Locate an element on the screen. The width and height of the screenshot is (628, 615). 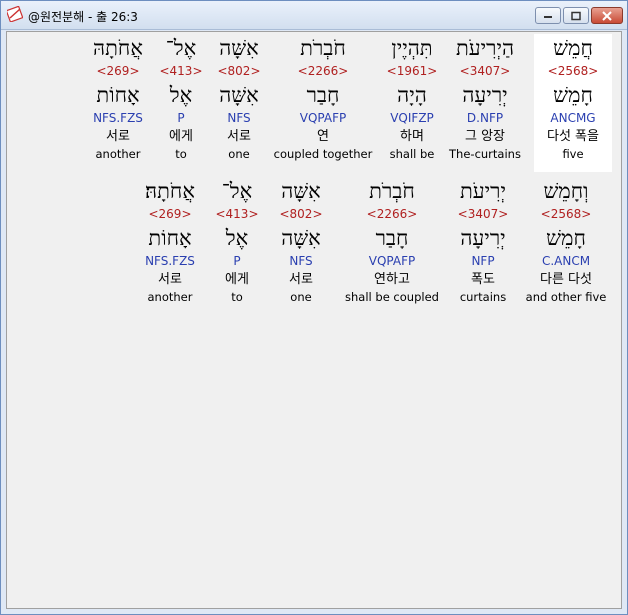
hebrew-text: חֲמֵשׁ is located at coordinates (573, 48).